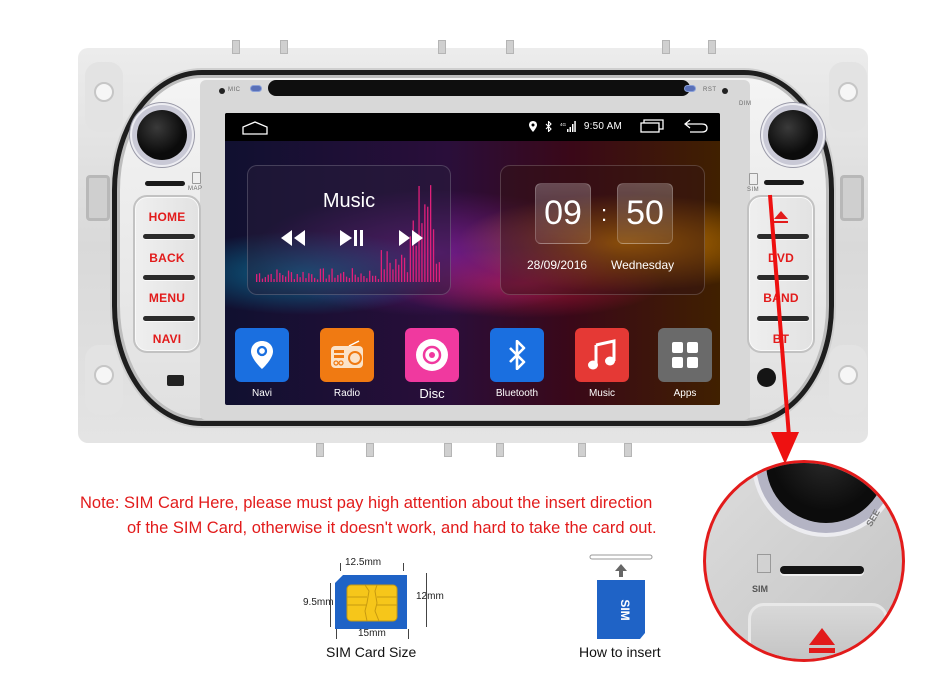 This screenshot has height=680, width=950. Describe the element at coordinates (804, 561) in the screenshot. I see `sim-slot-magnifier: SEE SIM` at that location.